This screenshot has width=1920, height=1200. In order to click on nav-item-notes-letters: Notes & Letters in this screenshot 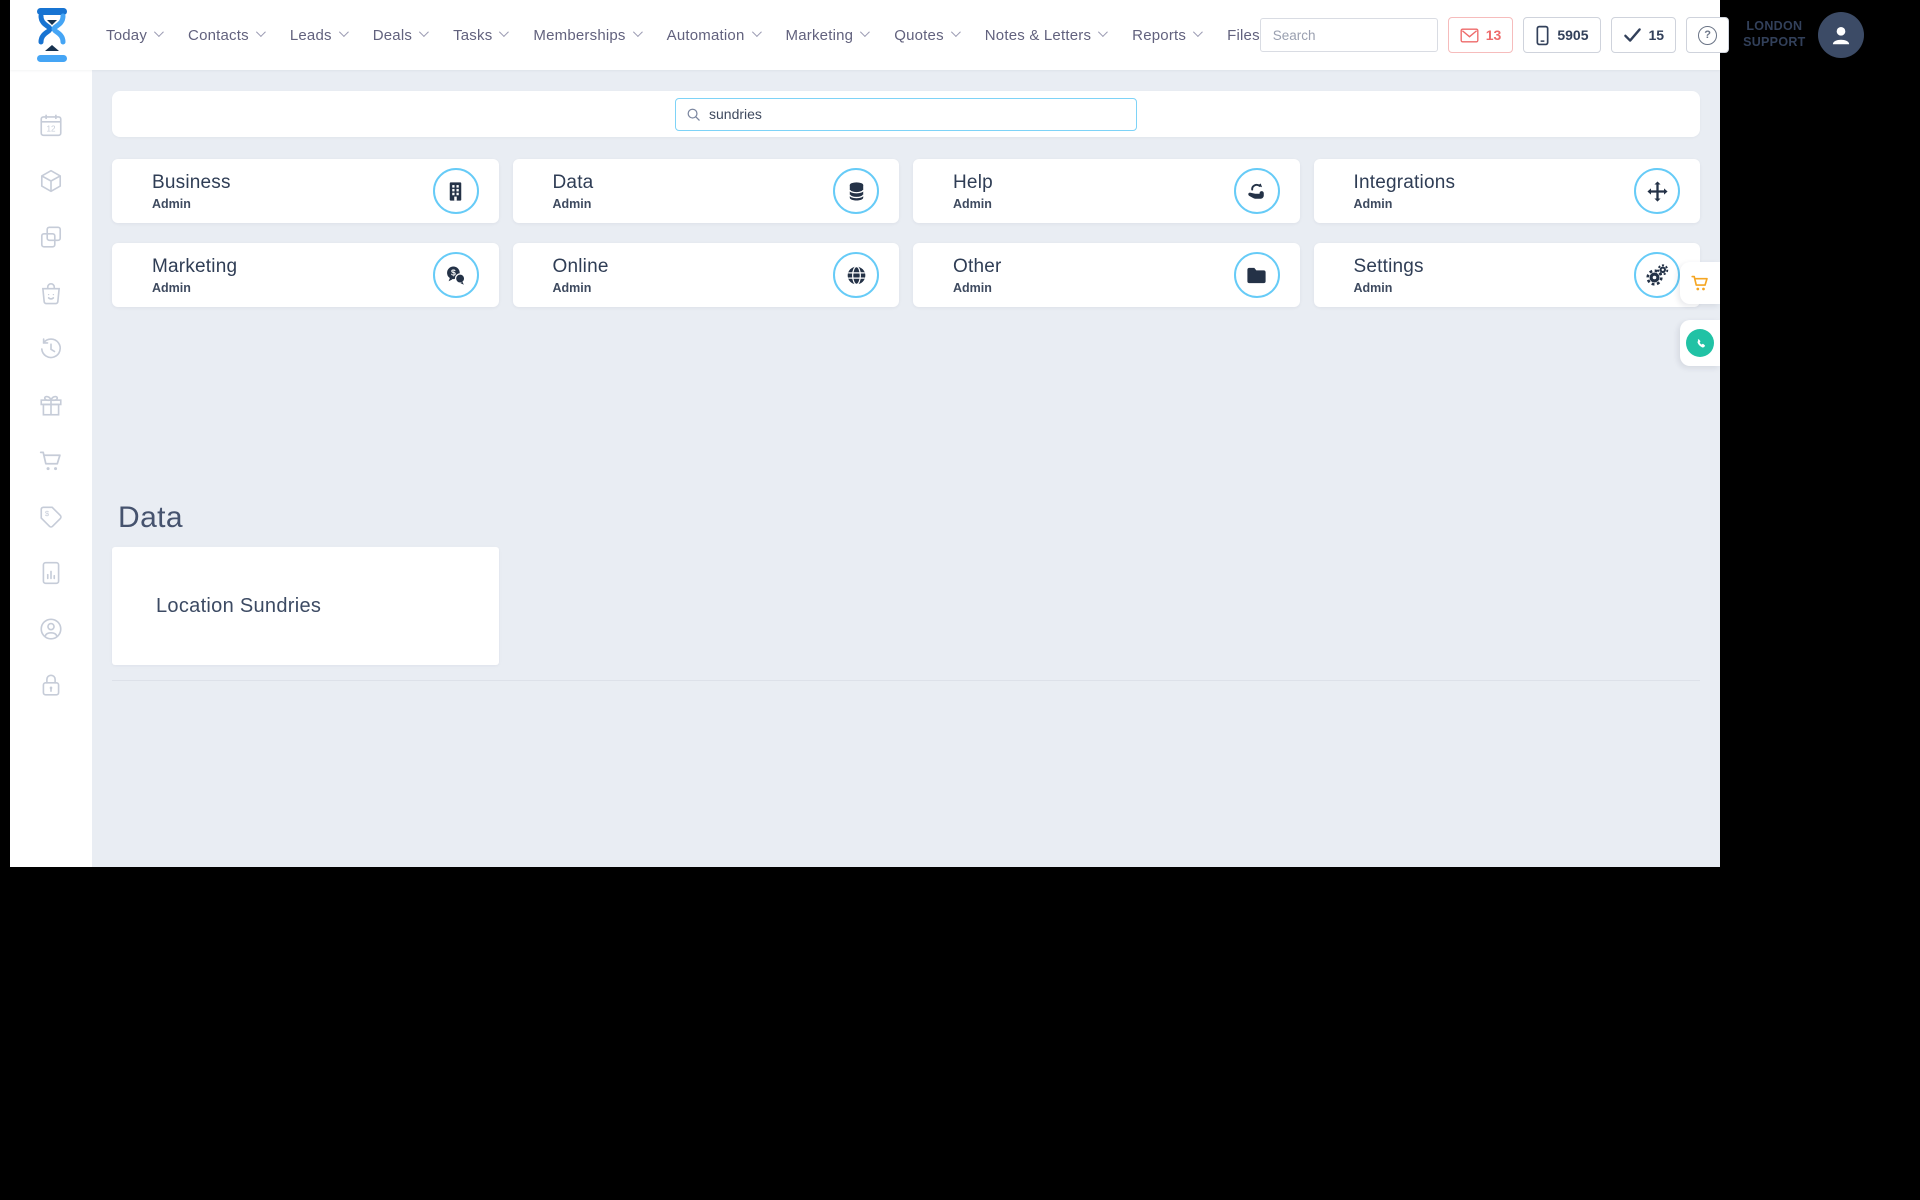, I will do `click(1046, 35)`.